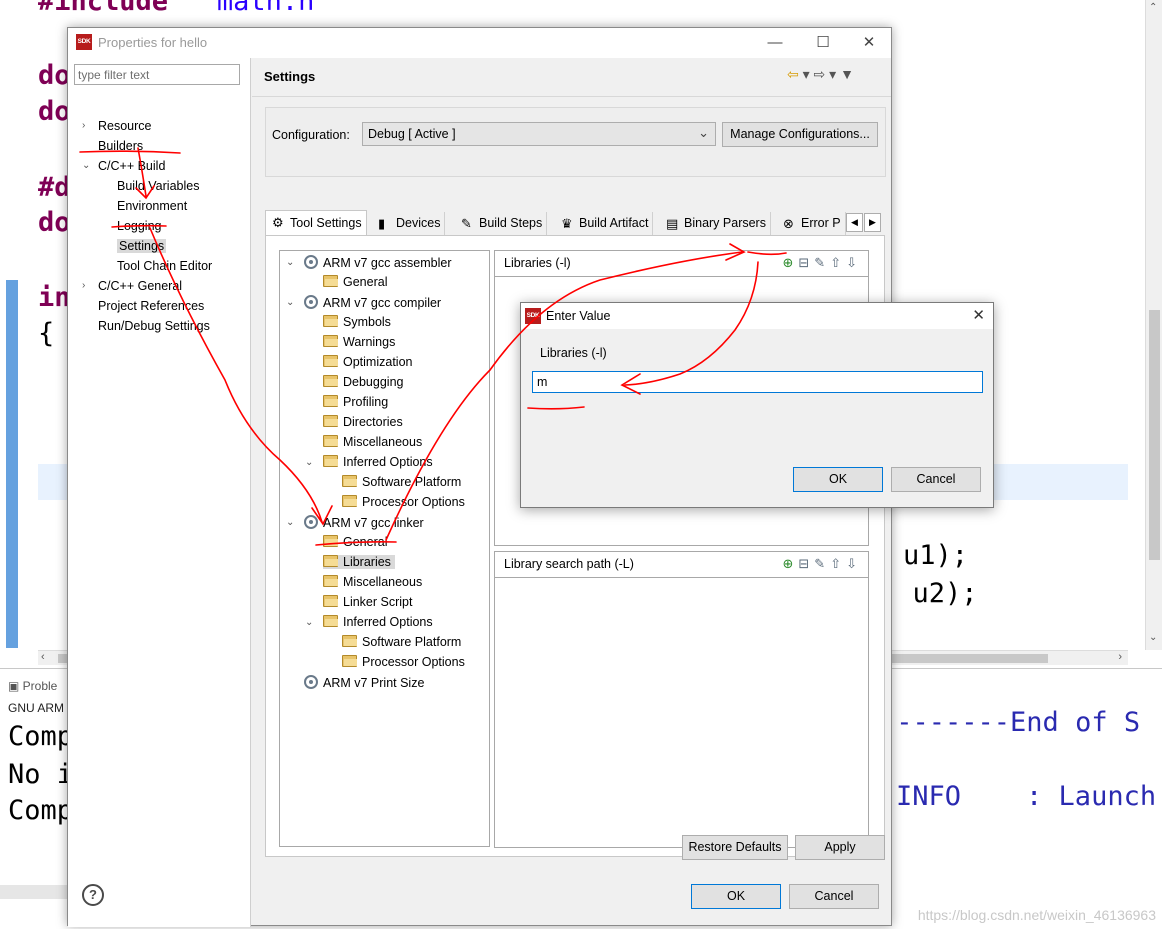 The height and width of the screenshot is (929, 1162). Describe the element at coordinates (367, 602) in the screenshot. I see `tree-node: Linker Script` at that location.